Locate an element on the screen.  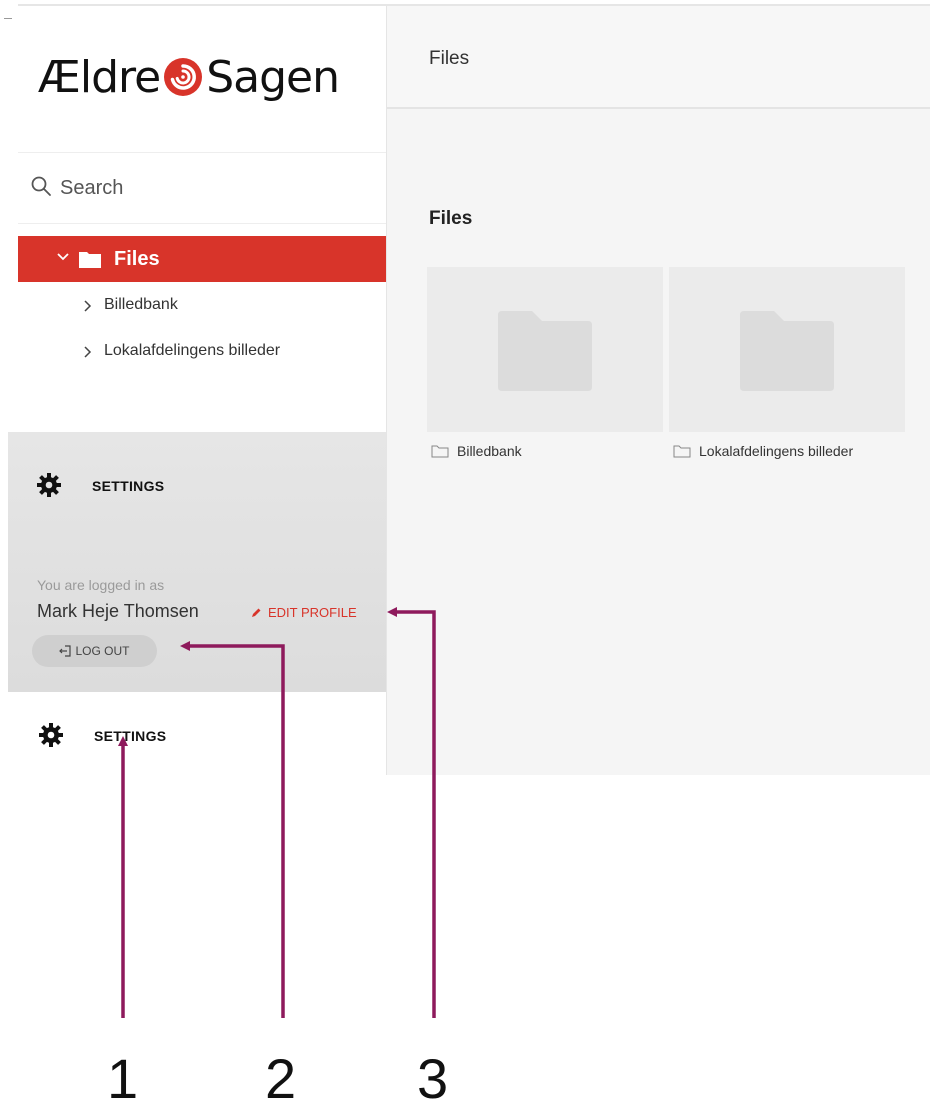
callout-number-3: 3 is located at coordinates (433, 1078).